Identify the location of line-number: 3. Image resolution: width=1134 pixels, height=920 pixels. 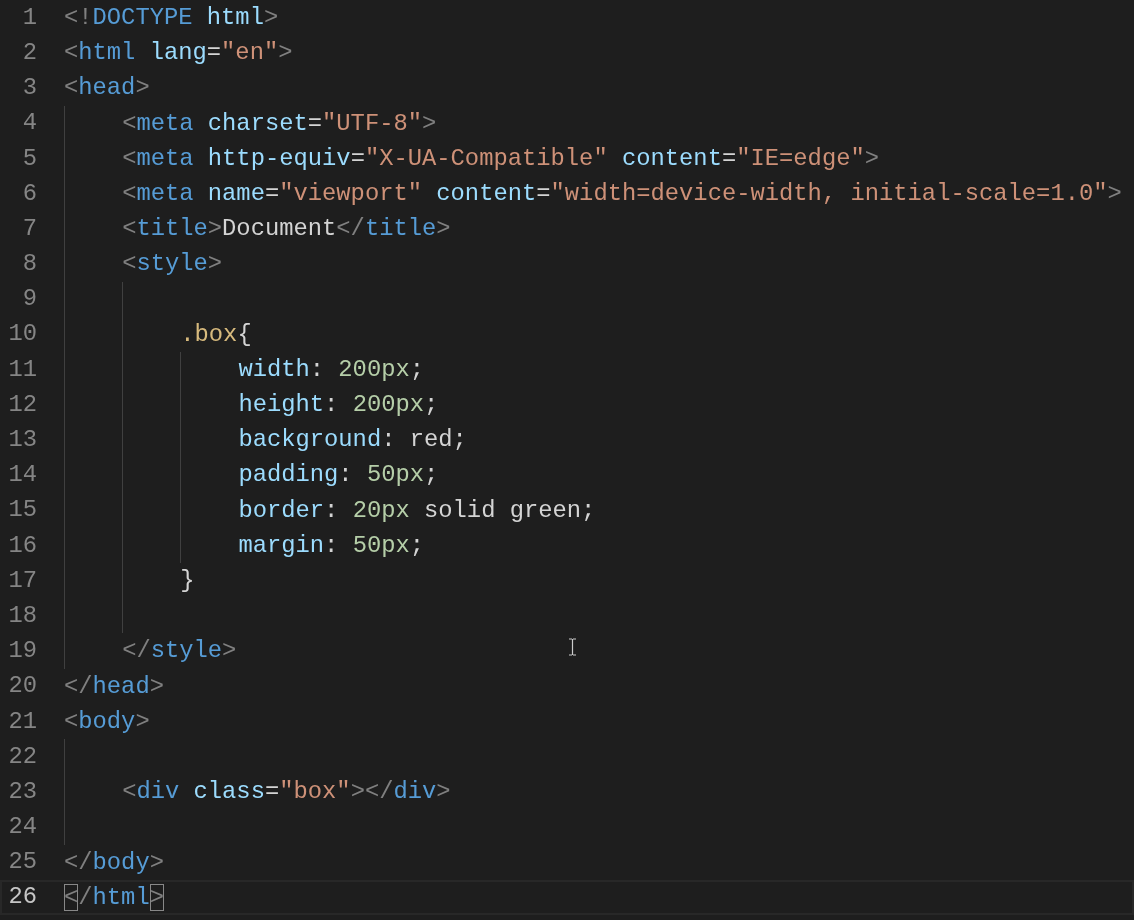
(29, 88).